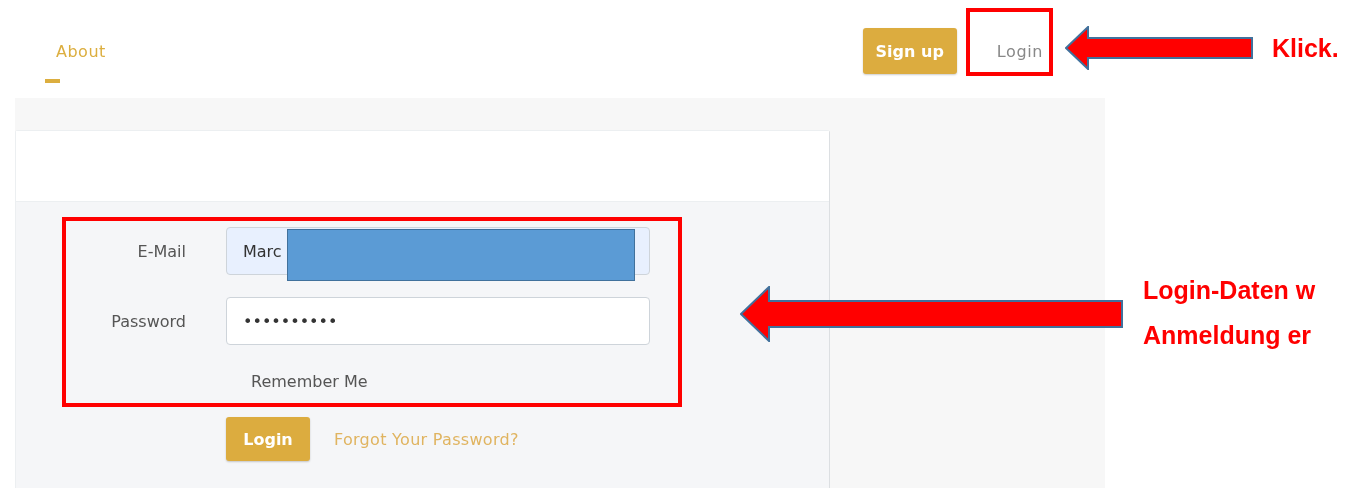 The image size is (1358, 488). Describe the element at coordinates (1305, 48) in the screenshot. I see `annotation-text: Klick.` at that location.